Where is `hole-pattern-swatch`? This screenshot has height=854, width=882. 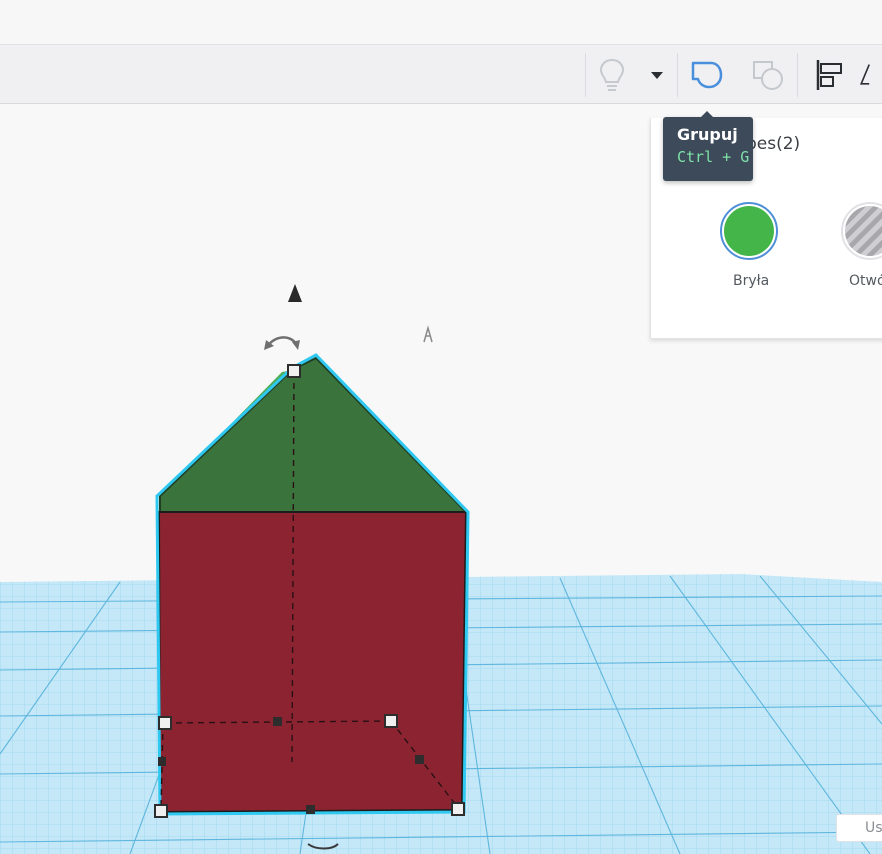
hole-pattern-swatch is located at coordinates (863, 231).